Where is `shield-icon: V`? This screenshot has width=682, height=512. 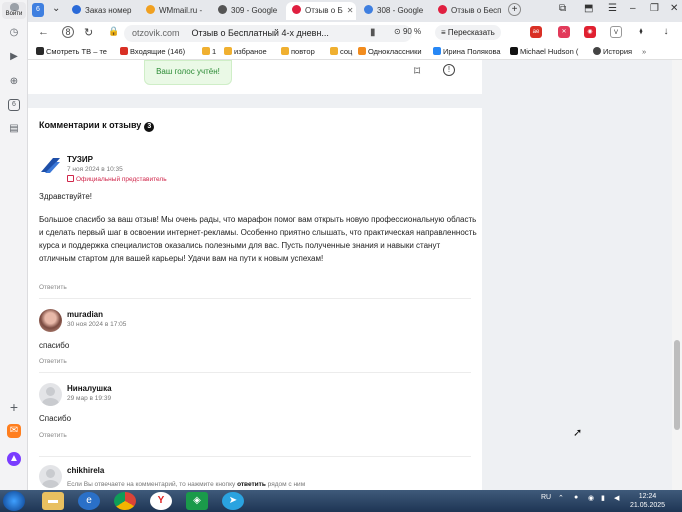 shield-icon: V is located at coordinates (616, 32).